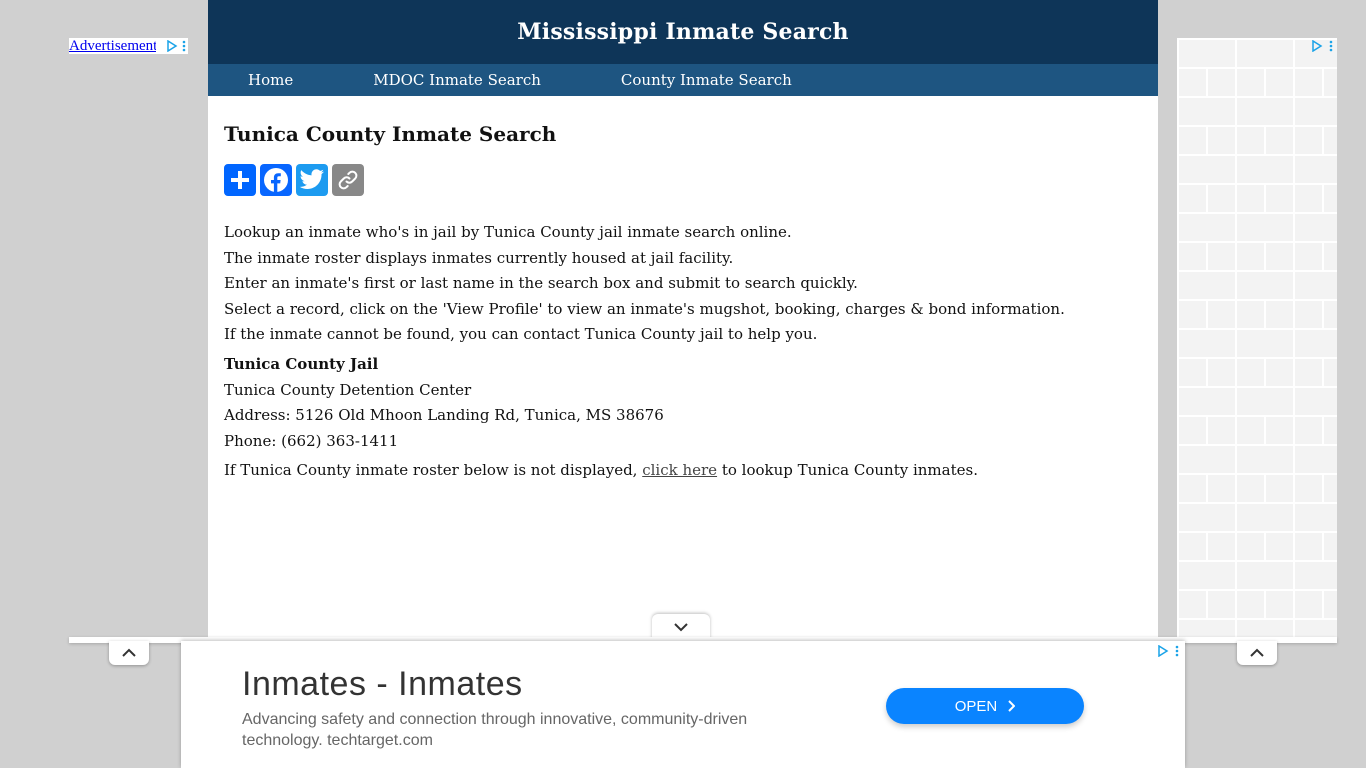 The width and height of the screenshot is (1366, 768). I want to click on nav-county-inmate-search: County Inmate Search, so click(706, 80).